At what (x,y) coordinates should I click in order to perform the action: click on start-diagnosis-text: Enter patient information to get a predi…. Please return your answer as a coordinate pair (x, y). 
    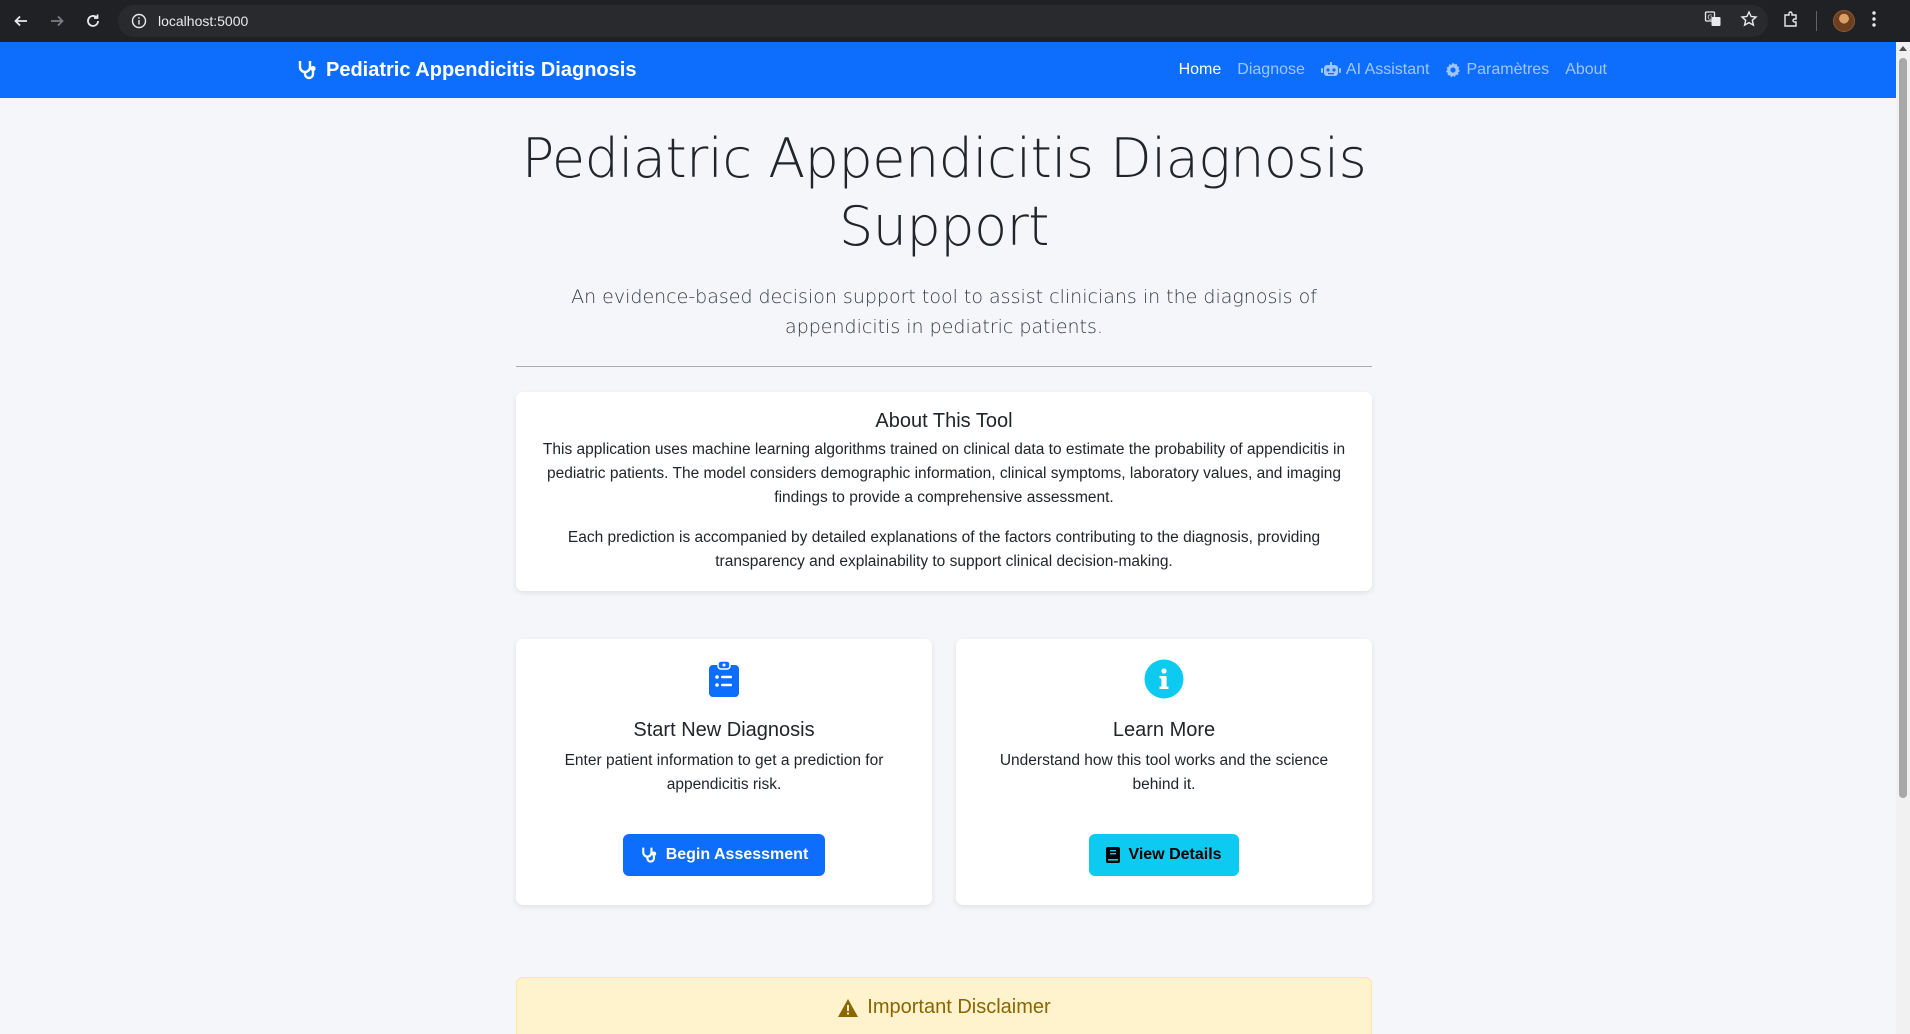
    Looking at the image, I should click on (724, 772).